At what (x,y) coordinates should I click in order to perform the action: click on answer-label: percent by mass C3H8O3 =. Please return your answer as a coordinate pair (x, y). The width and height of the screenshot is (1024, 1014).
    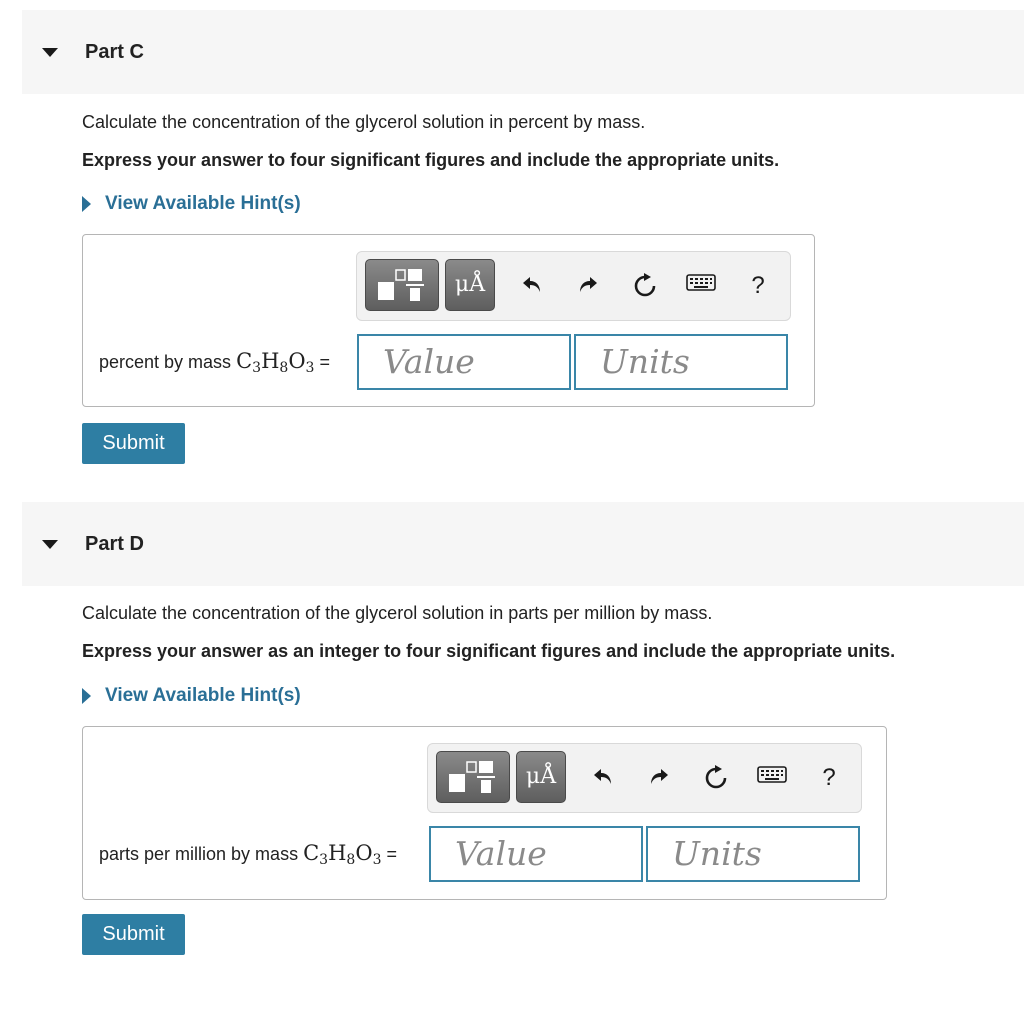
    Looking at the image, I should click on (214, 362).